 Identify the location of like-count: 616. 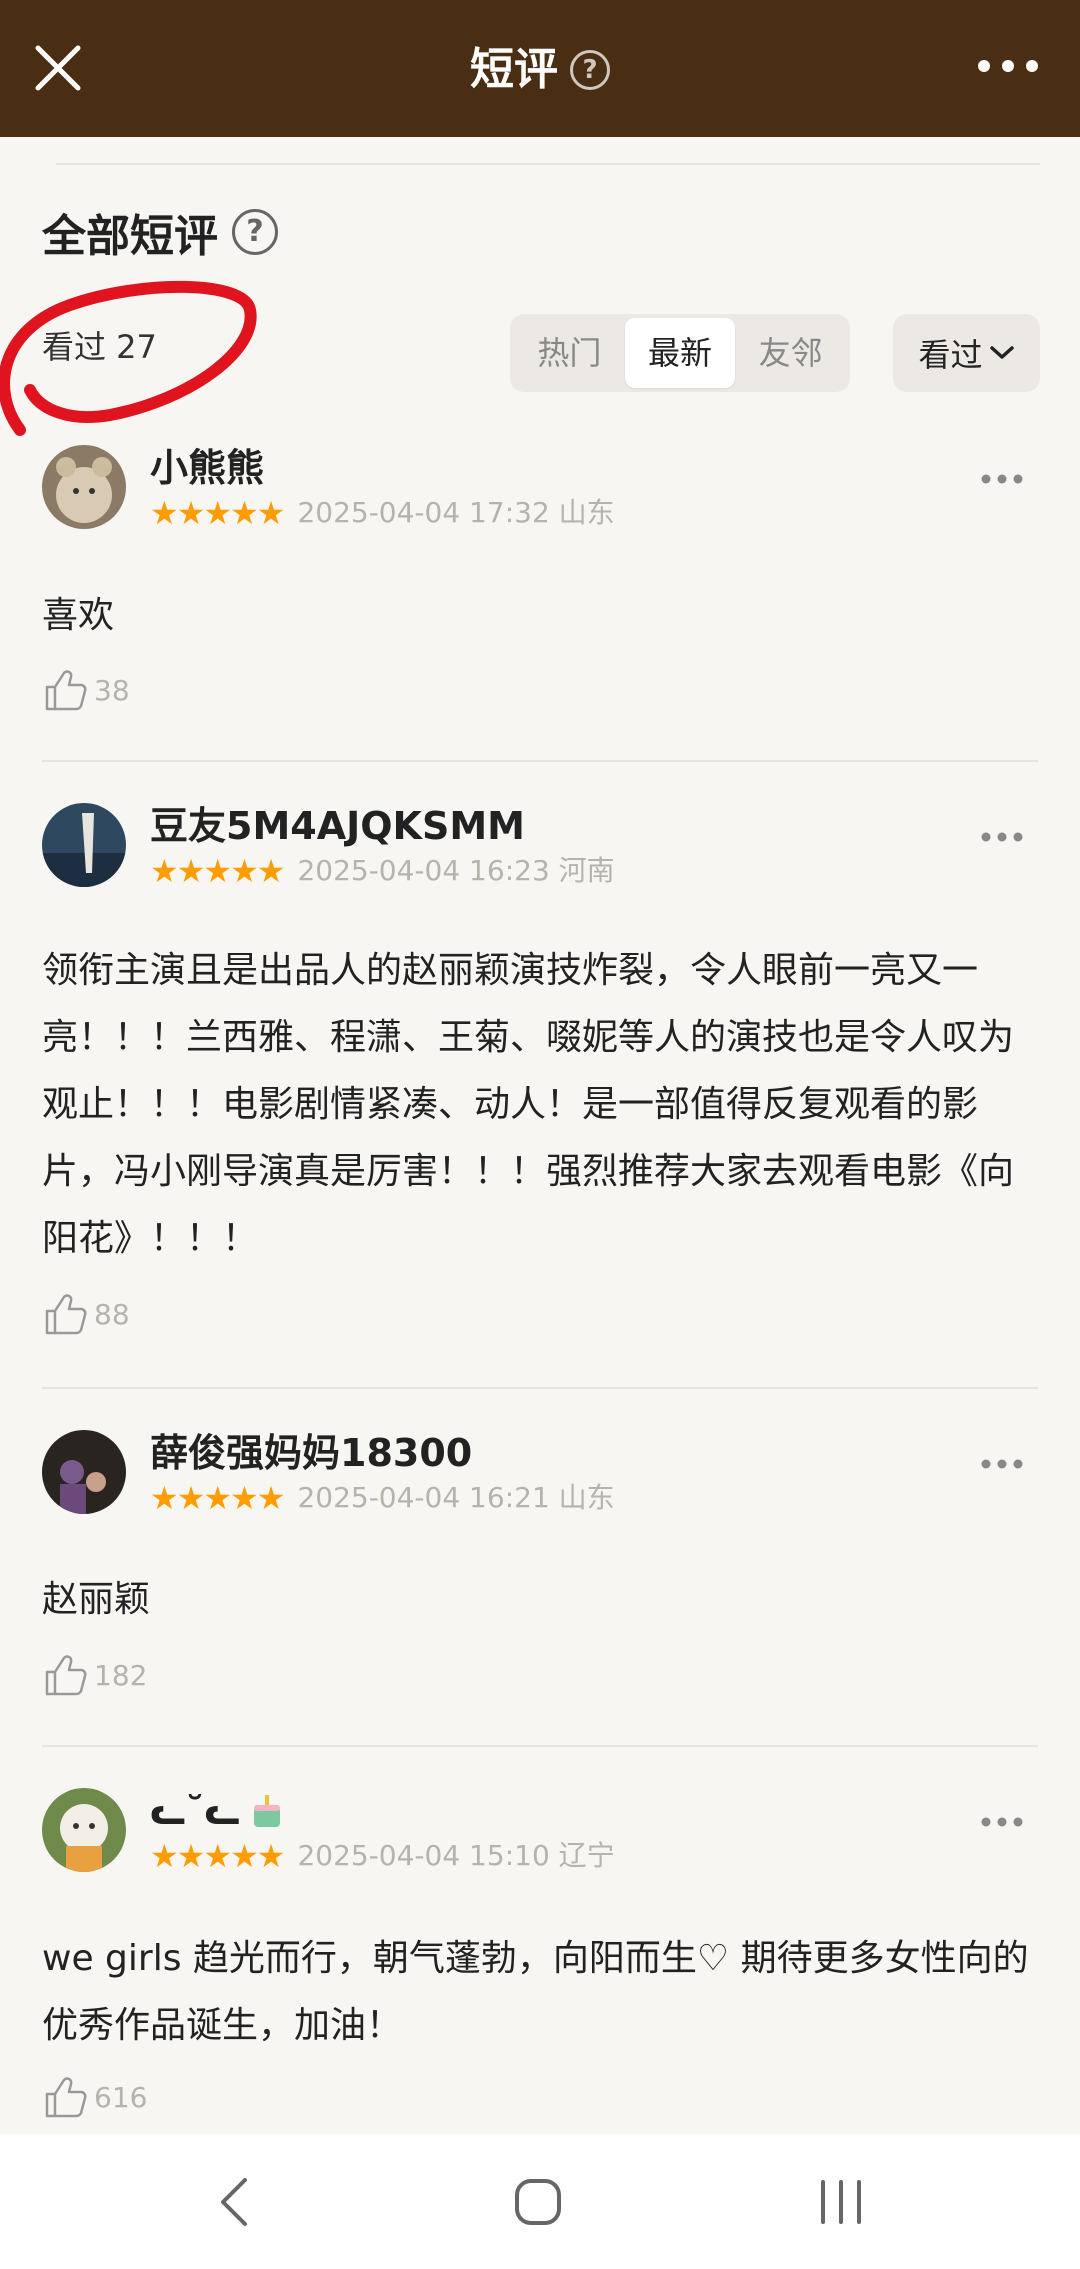
(121, 2097).